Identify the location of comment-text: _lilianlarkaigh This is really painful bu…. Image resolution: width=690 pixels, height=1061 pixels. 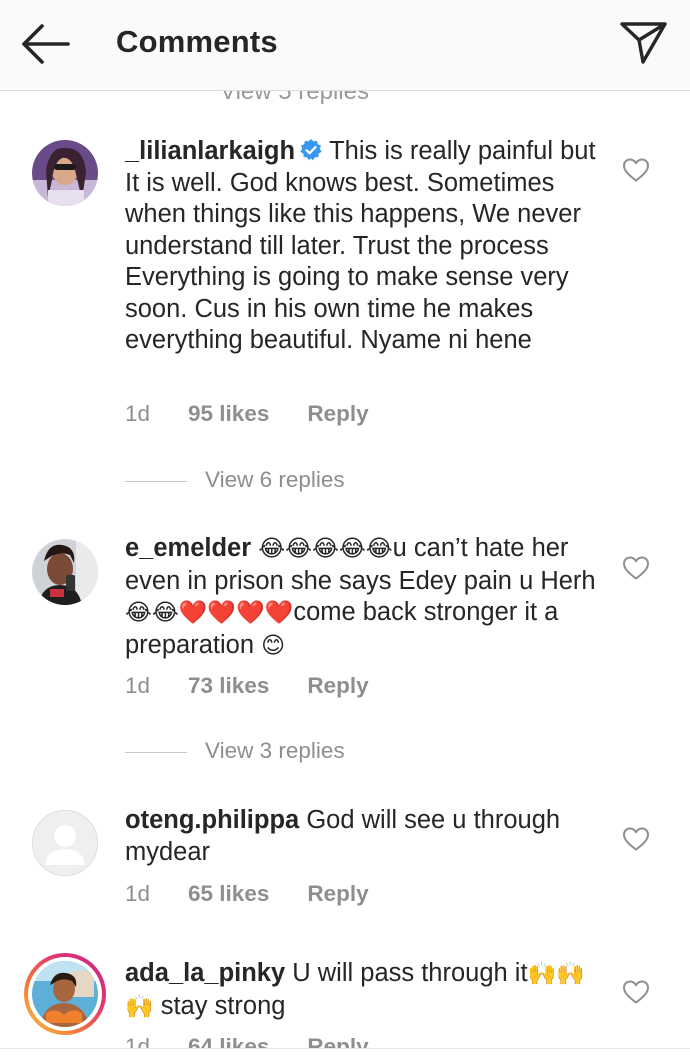
(362, 246).